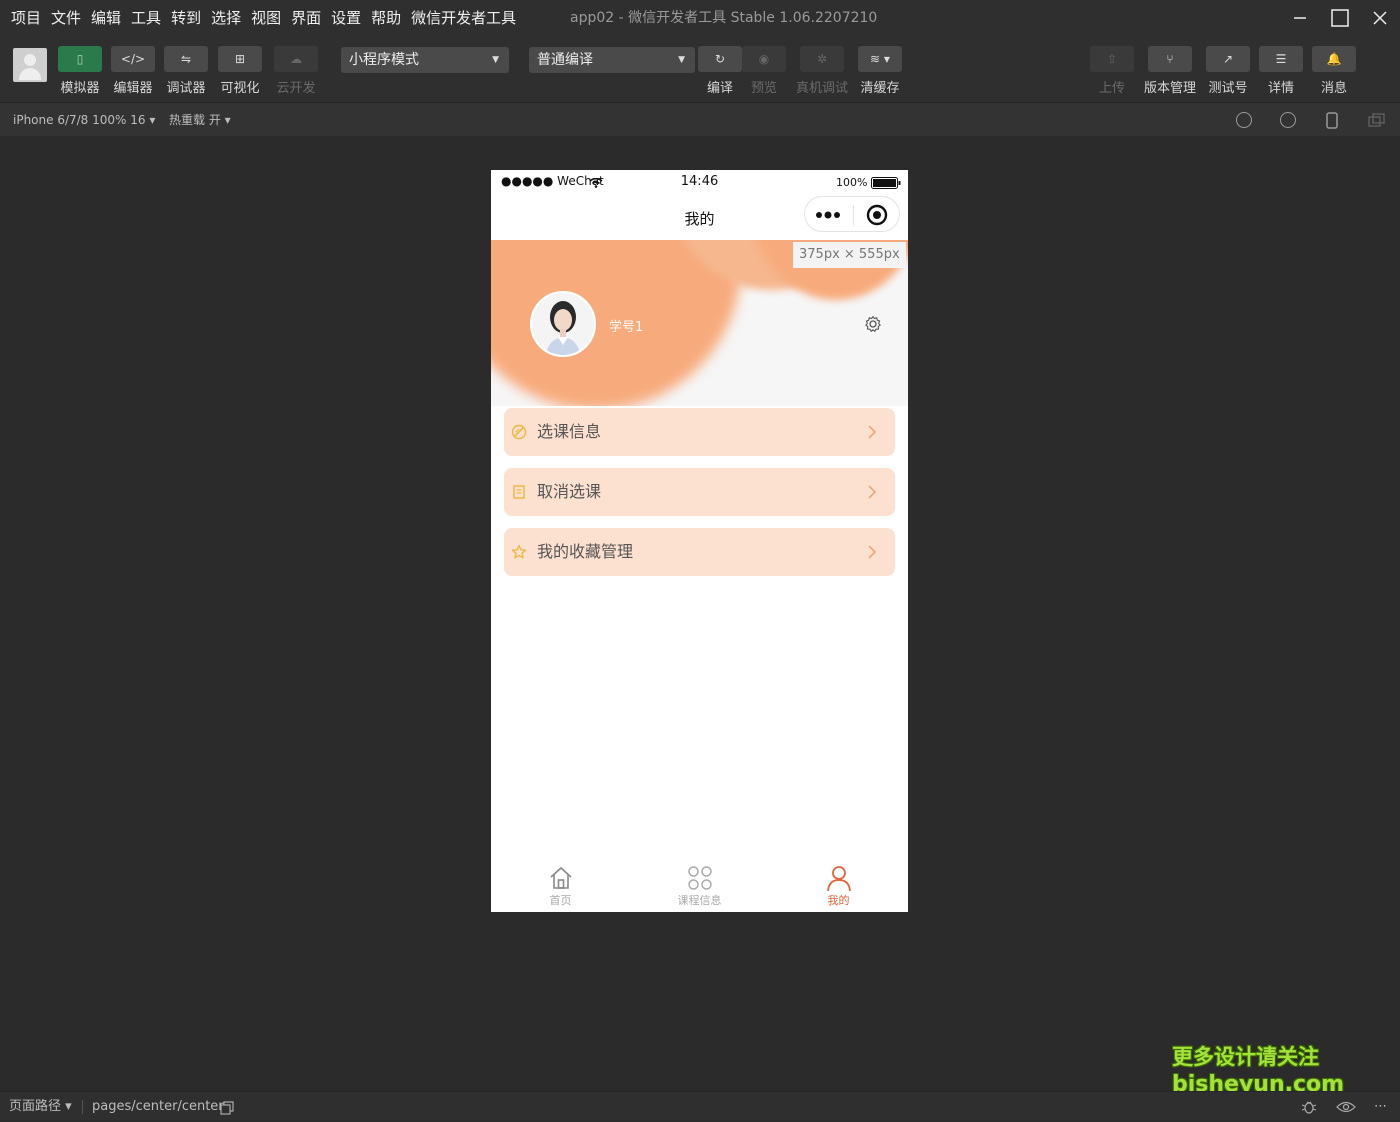 The width and height of the screenshot is (1400, 1122). What do you see at coordinates (699, 218) in the screenshot?
I see `nav-bar: 我的` at bounding box center [699, 218].